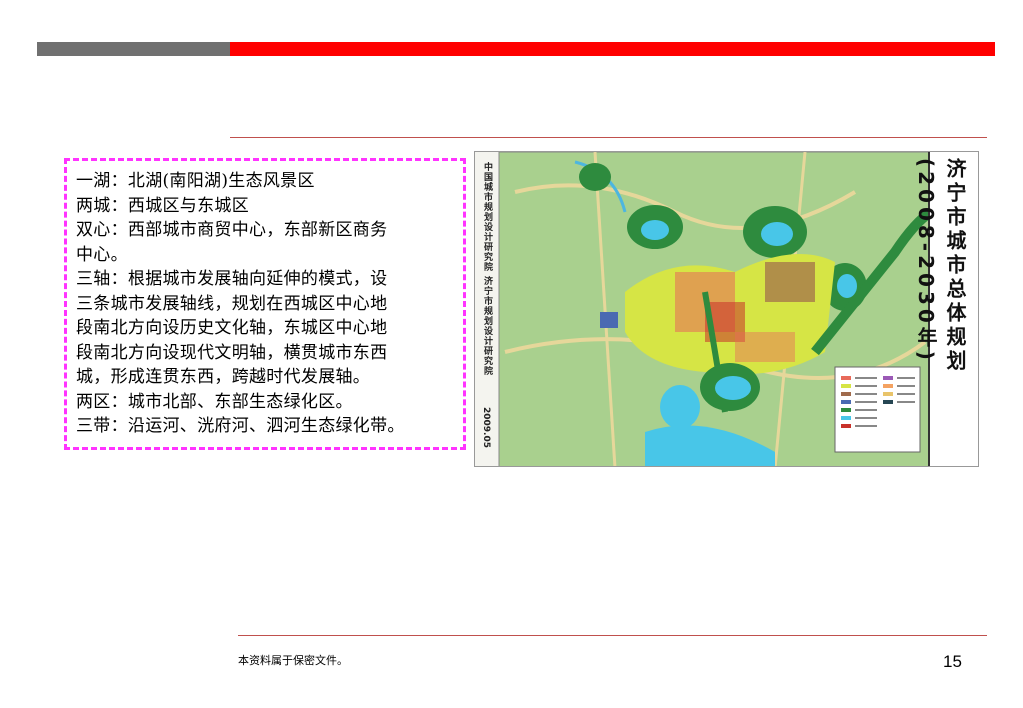 The height and width of the screenshot is (708, 1023). What do you see at coordinates (608, 137) in the screenshot?
I see `top-divider` at bounding box center [608, 137].